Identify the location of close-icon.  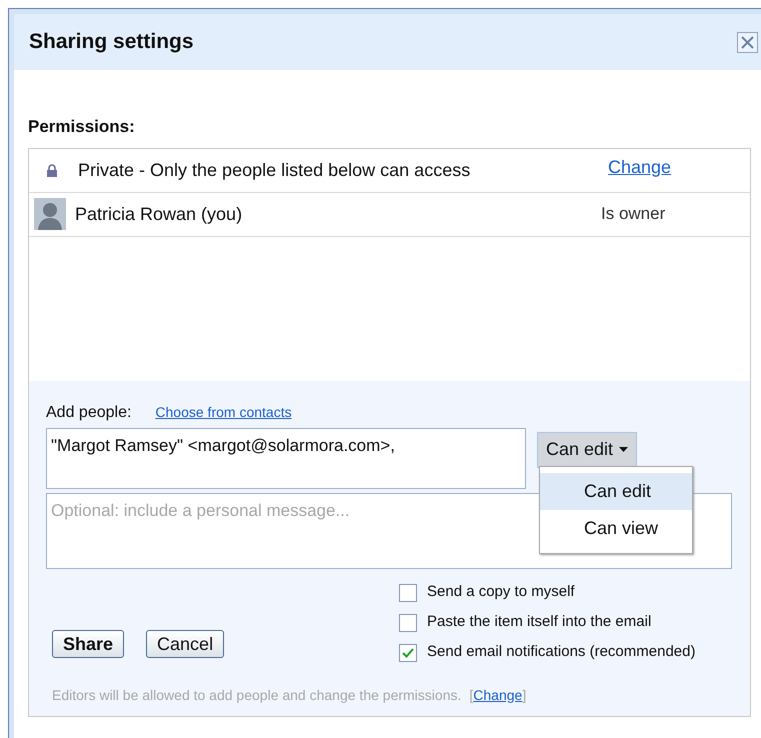
(747, 42).